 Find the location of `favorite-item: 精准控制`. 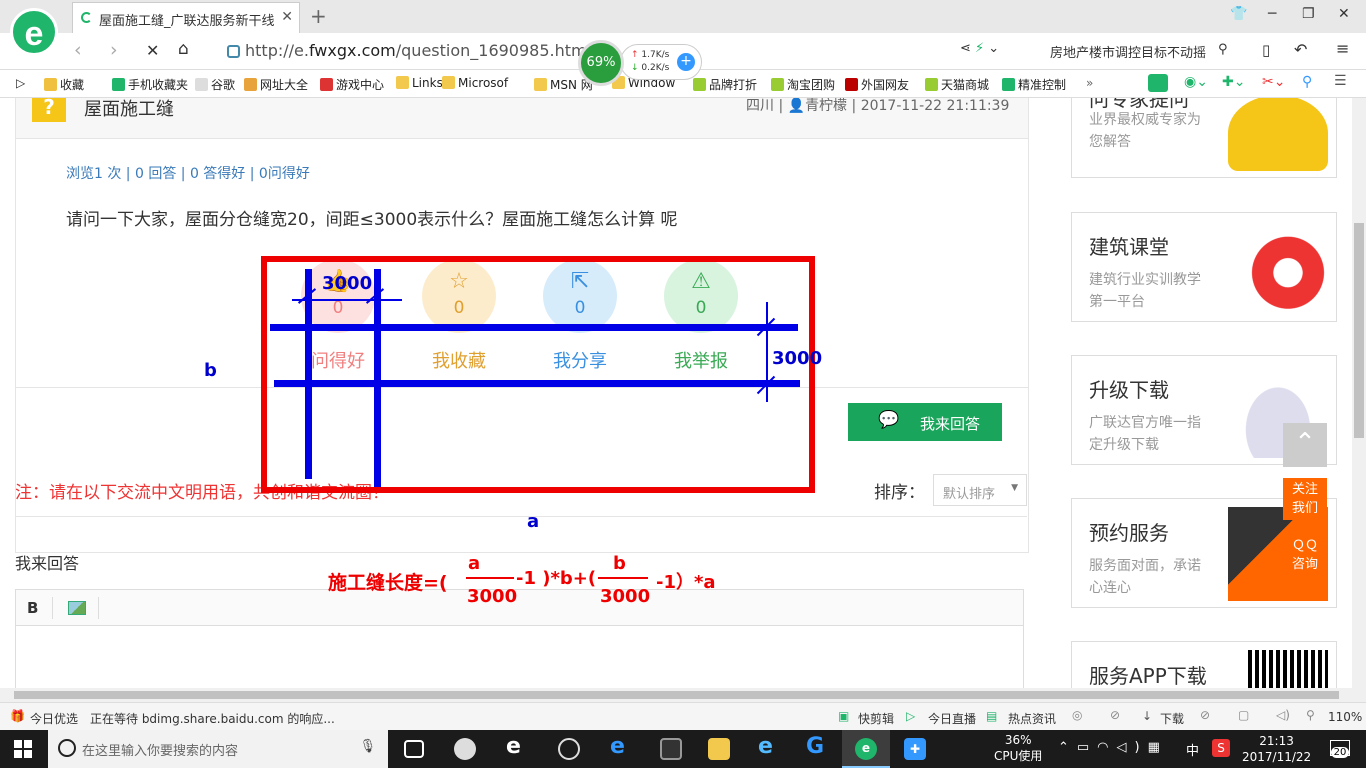

favorite-item: 精准控制 is located at coordinates (1034, 84).